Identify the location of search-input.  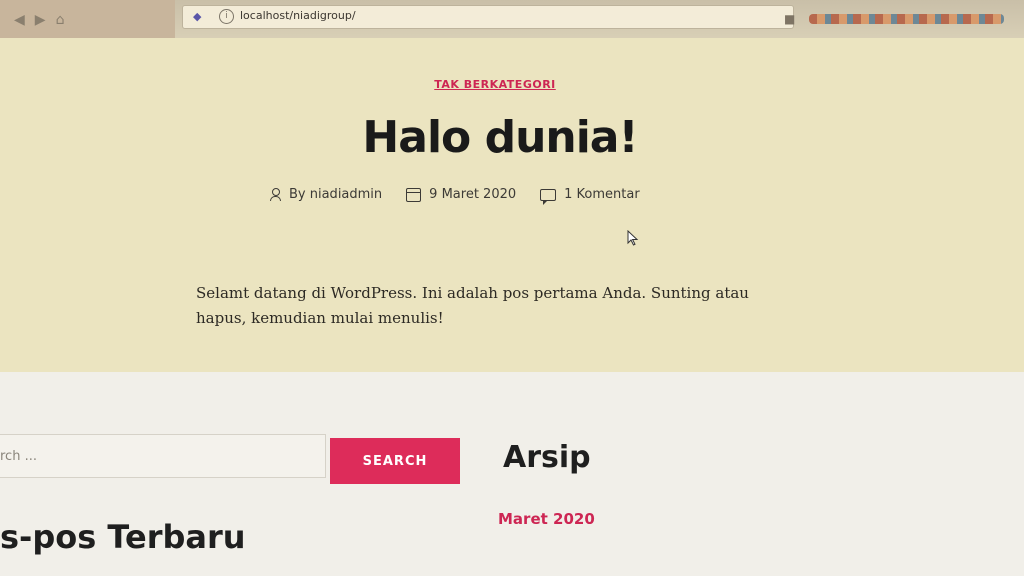
(162, 456).